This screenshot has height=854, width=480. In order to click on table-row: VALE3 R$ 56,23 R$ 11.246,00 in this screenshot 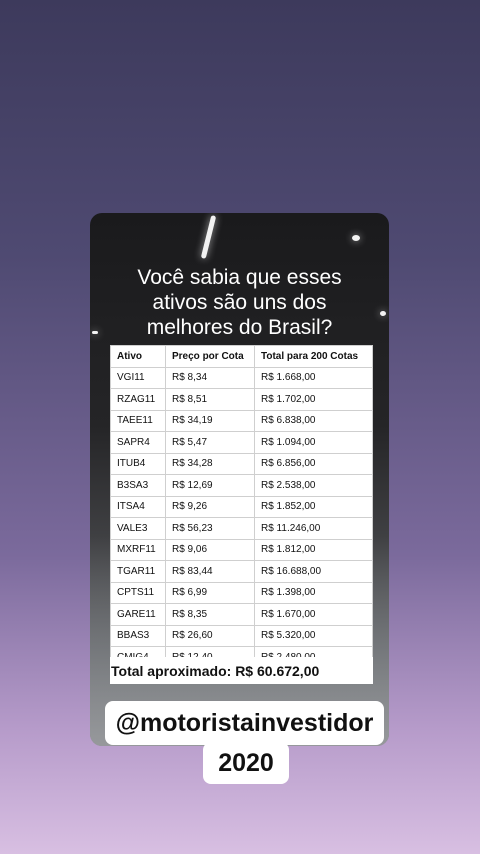, I will do `click(241, 528)`.